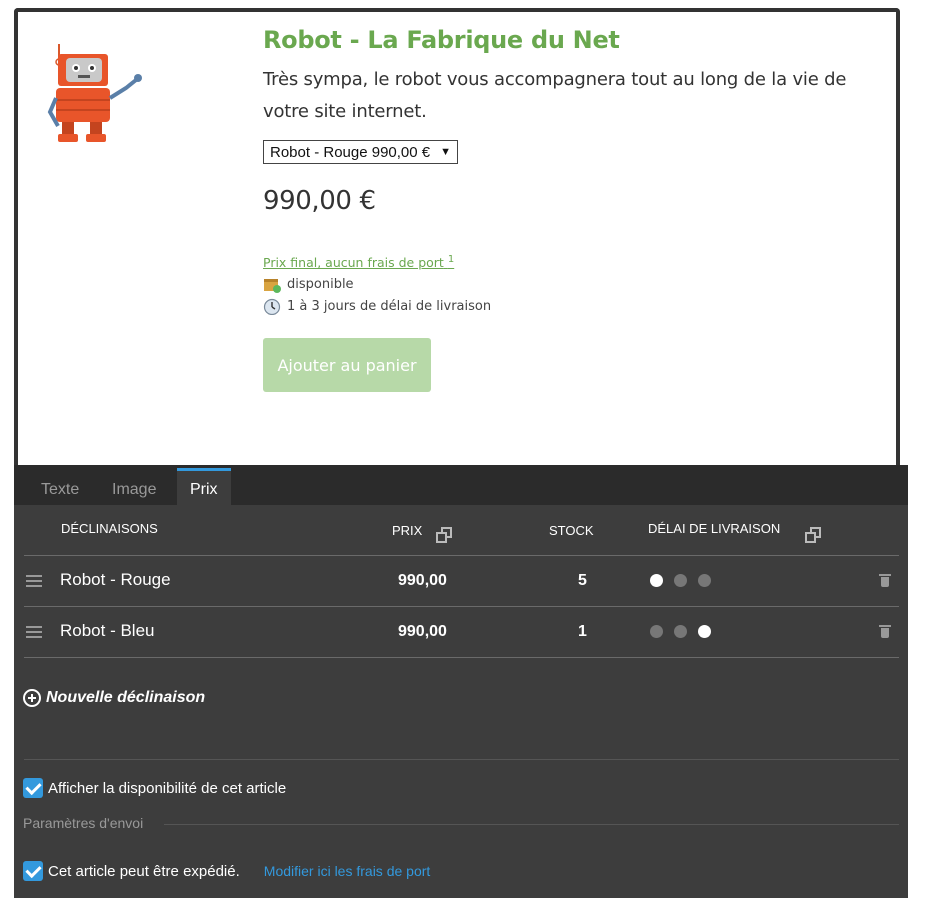 The height and width of the screenshot is (898, 925). I want to click on shippable-label: Cet article peut être expédié., so click(144, 871).